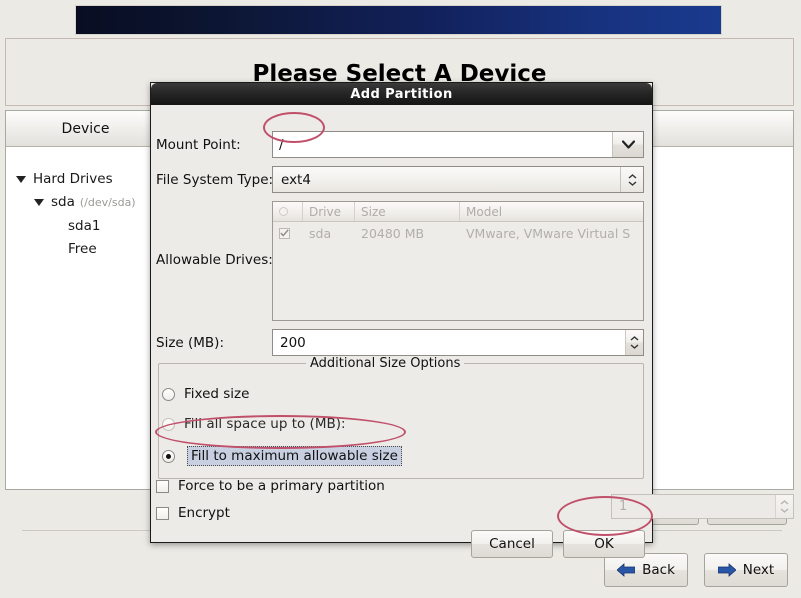 Image resolution: width=801 pixels, height=598 pixels. I want to click on ok-button: OK, so click(604, 544).